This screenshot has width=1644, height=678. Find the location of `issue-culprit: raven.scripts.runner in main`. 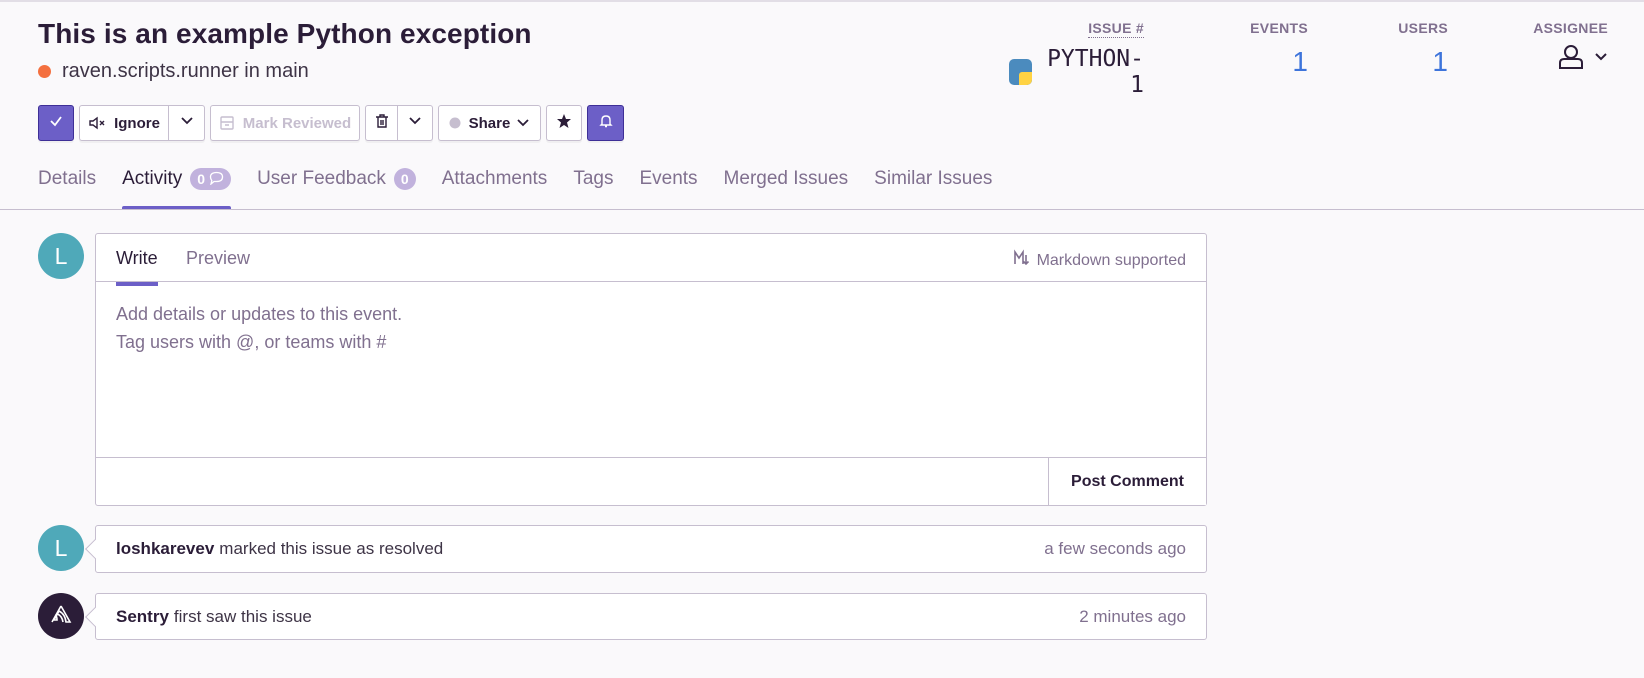

issue-culprit: raven.scripts.runner in main is located at coordinates (173, 71).